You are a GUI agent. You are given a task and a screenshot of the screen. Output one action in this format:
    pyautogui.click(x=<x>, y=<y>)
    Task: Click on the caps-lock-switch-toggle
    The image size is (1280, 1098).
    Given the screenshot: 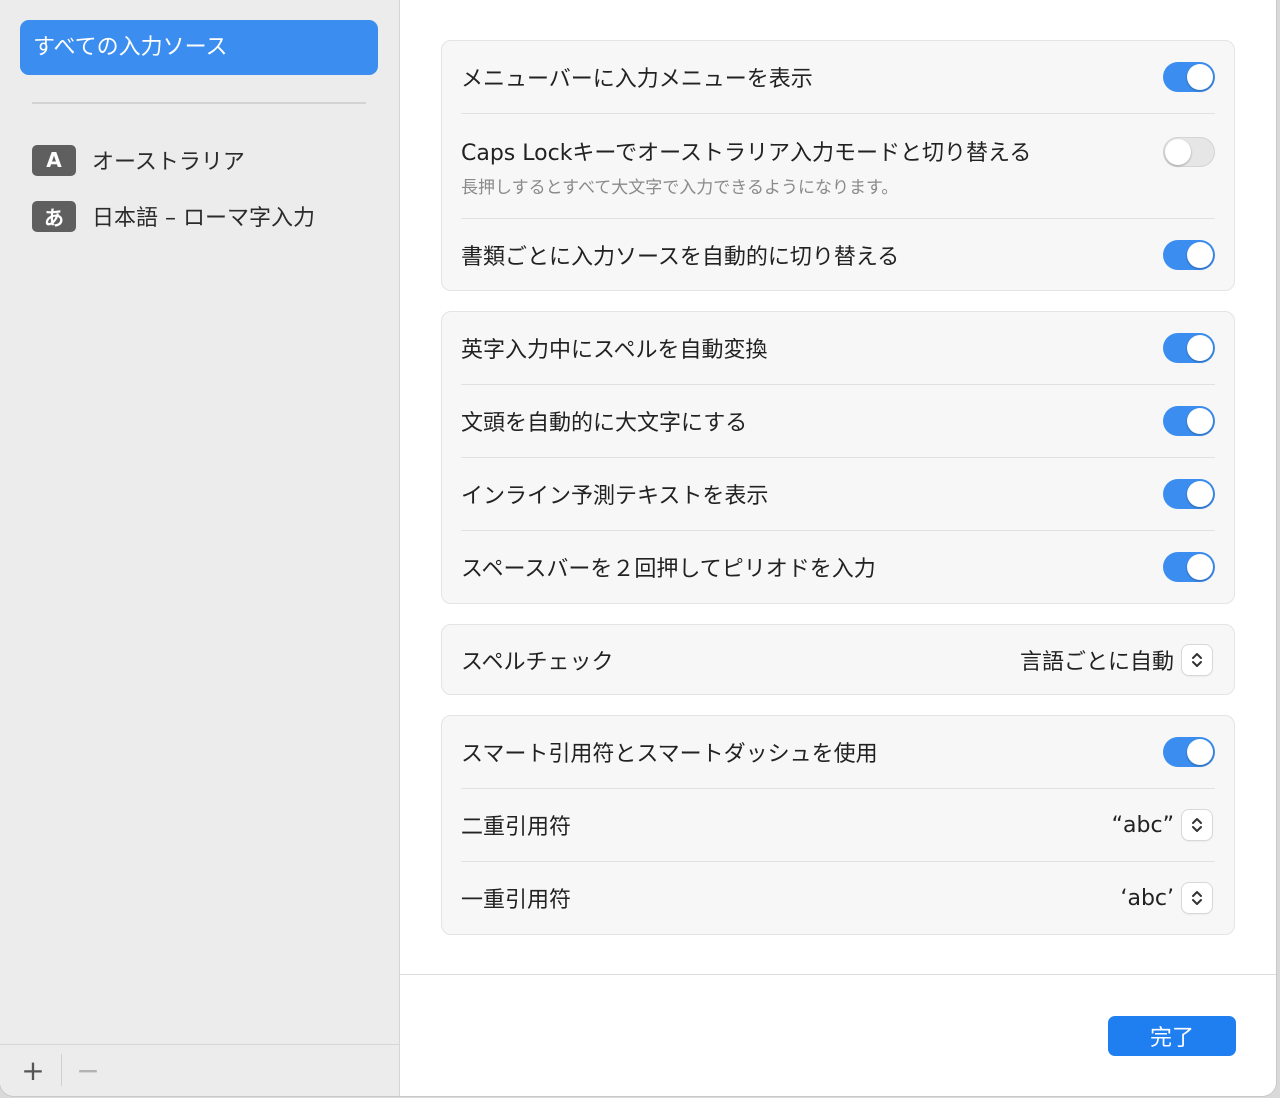 What is the action you would take?
    pyautogui.click(x=1189, y=152)
    